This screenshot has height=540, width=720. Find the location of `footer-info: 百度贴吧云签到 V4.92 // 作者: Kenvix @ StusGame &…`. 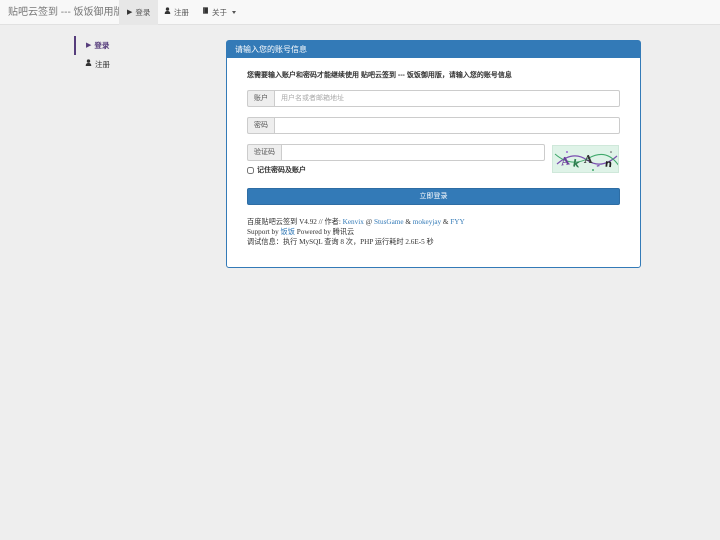

footer-info: 百度贴吧云签到 V4.92 // 作者: Kenvix @ StusGame &… is located at coordinates (356, 232).